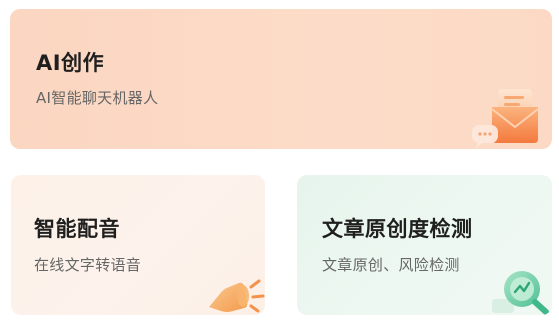  I want to click on card-title: 文章原创度检测, so click(397, 229).